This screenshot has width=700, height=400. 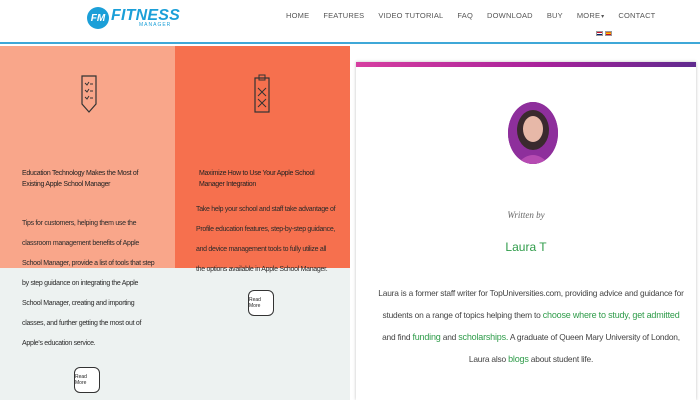 I want to click on scholarships-link: scholarships., so click(x=483, y=337).